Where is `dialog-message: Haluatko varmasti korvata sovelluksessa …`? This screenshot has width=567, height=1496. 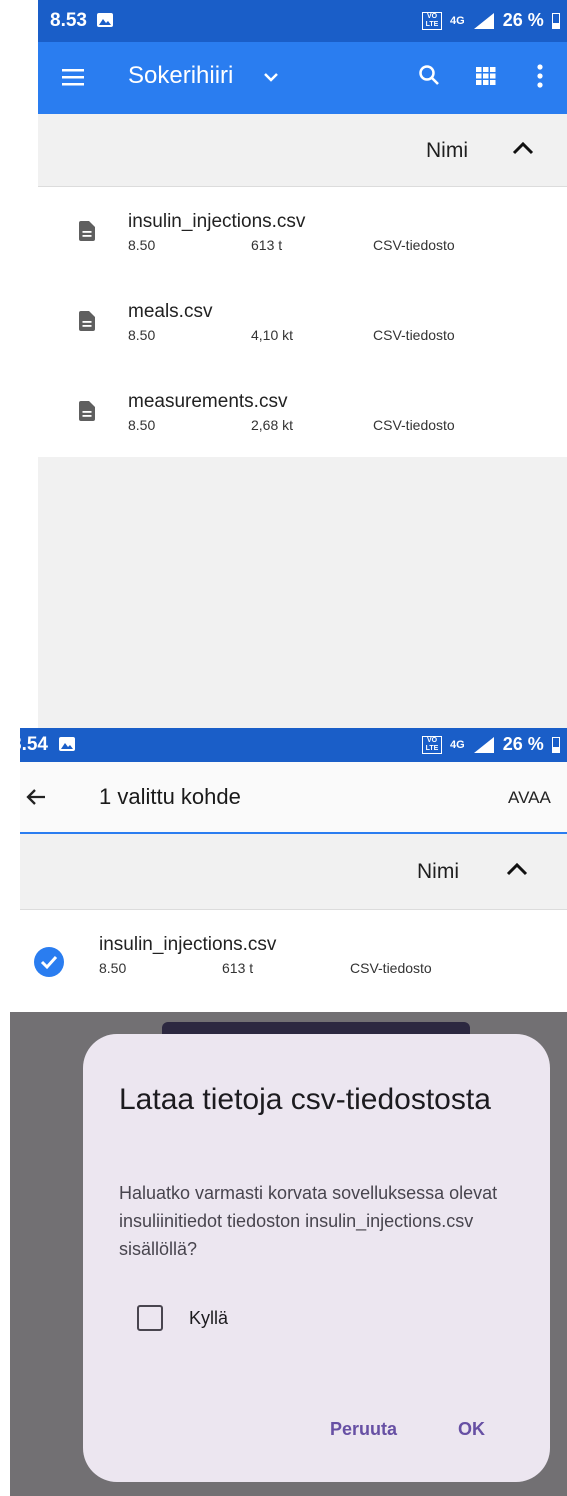
dialog-message: Haluatko varmasti korvata sovelluksessa … is located at coordinates (308, 1221).